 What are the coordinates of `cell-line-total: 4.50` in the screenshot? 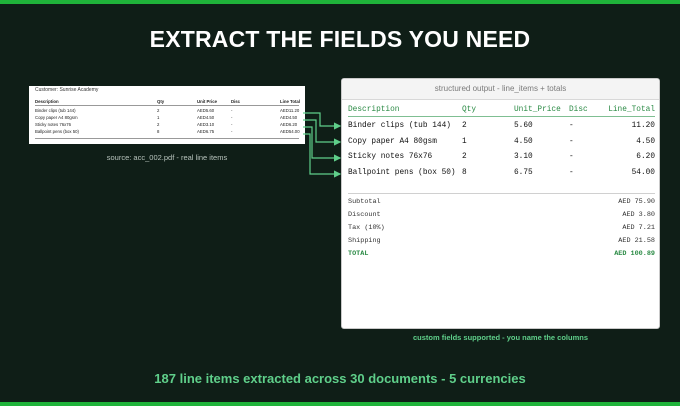 It's located at (645, 141).